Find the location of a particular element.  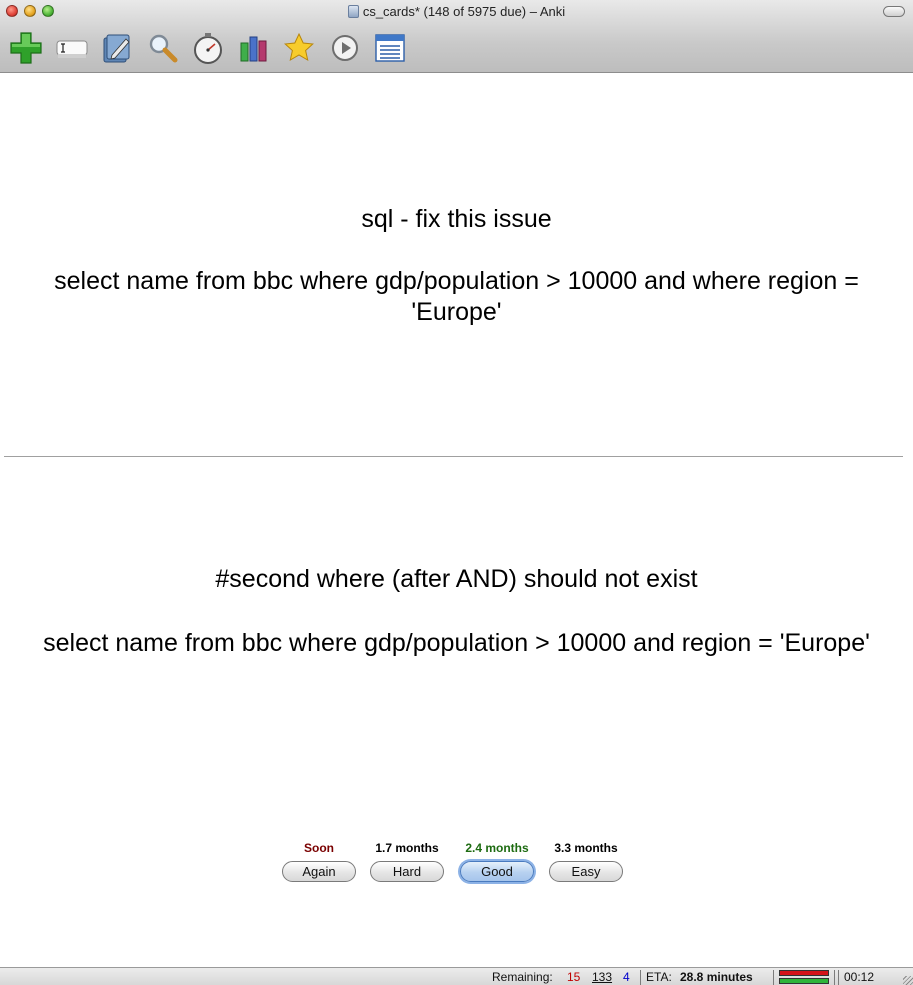

browse-search-icon is located at coordinates (163, 48).